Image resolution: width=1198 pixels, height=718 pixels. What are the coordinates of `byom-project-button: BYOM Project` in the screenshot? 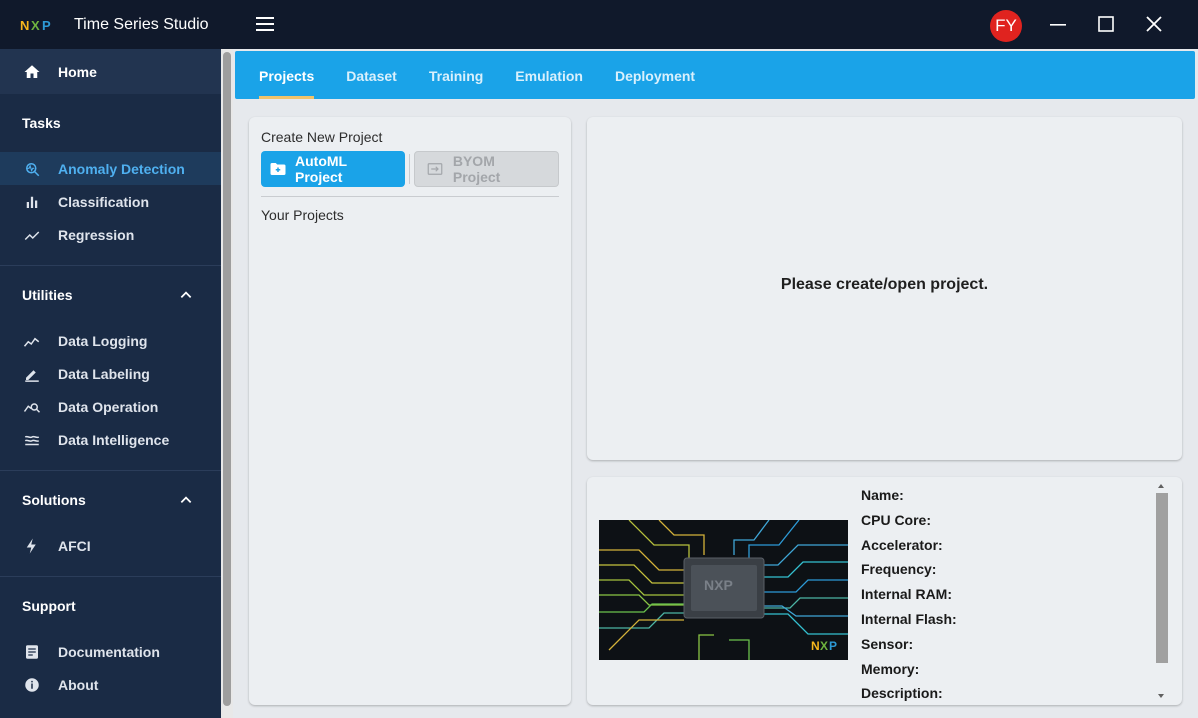 It's located at (486, 169).